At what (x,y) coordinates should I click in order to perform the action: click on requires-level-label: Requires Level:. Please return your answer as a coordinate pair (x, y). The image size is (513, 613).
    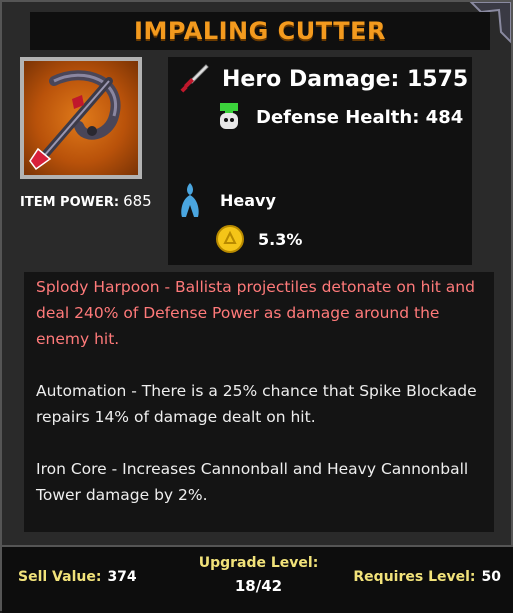
    Looking at the image, I should click on (414, 577).